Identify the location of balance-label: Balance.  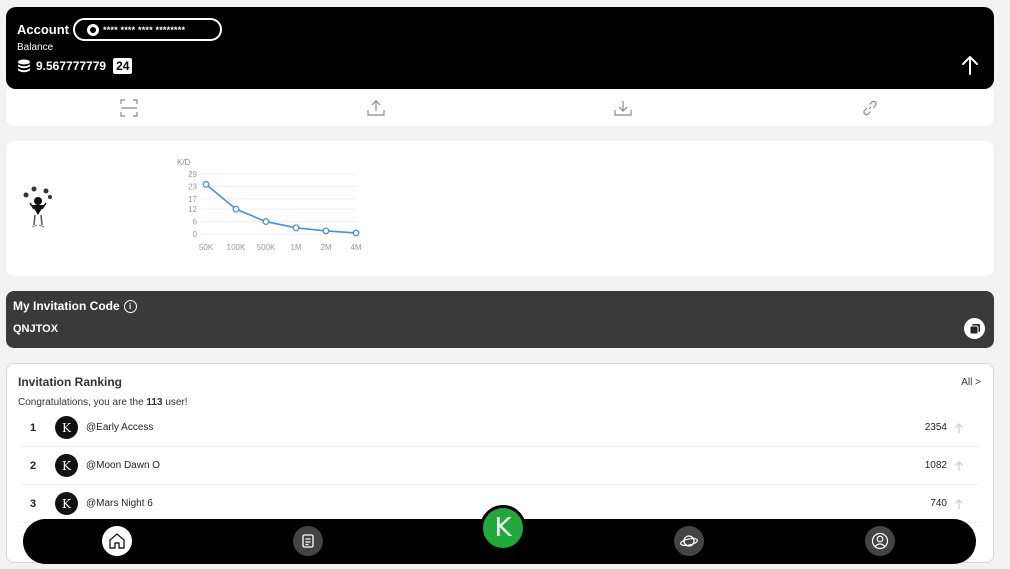
(35, 47).